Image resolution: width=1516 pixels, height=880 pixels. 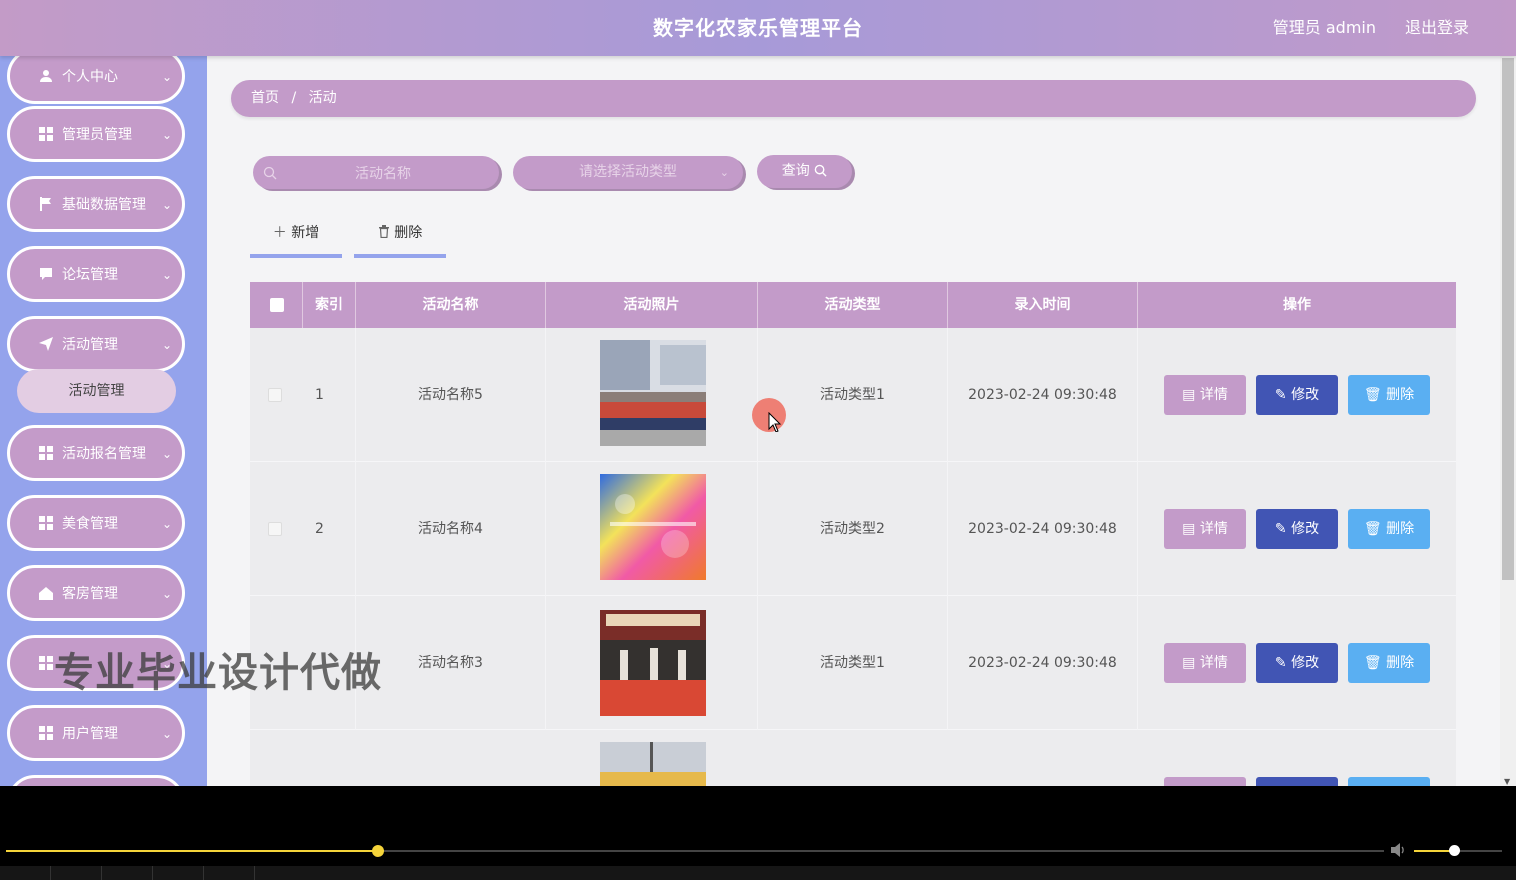 I want to click on batch-delete-button: 删除, so click(x=400, y=238).